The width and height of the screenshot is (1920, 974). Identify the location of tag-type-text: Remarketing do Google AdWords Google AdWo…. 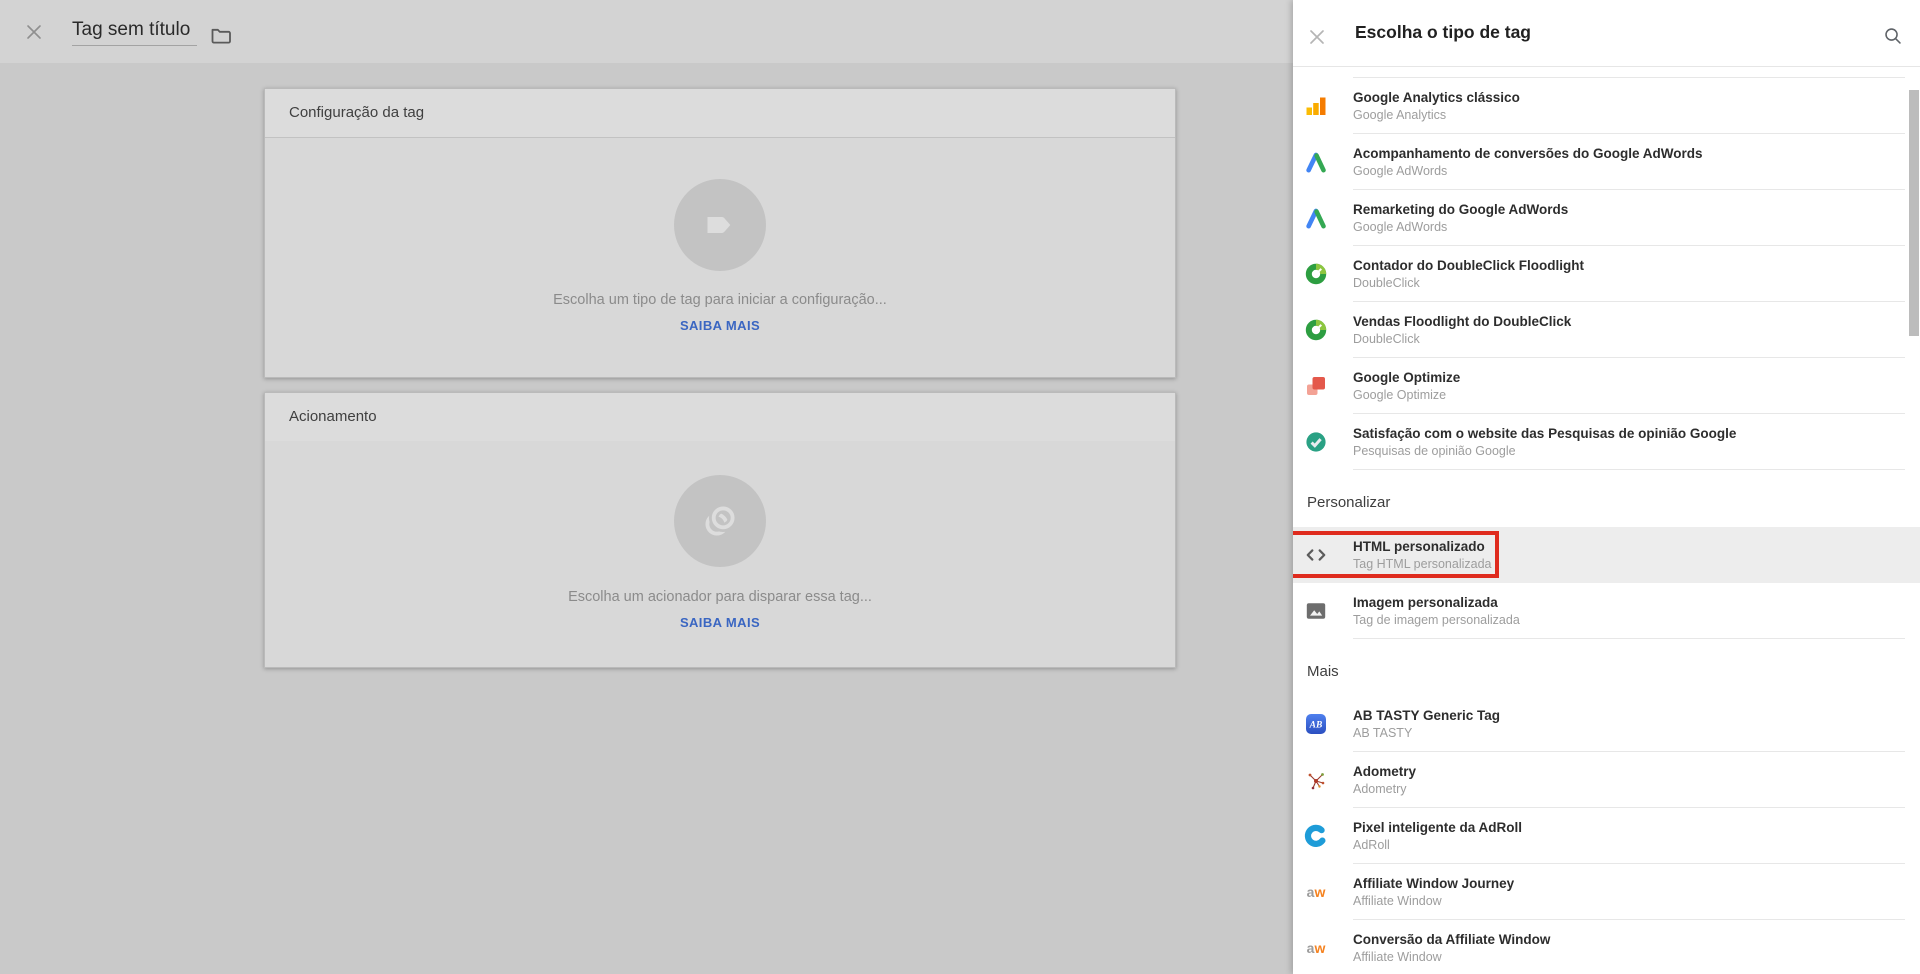
(1460, 218).